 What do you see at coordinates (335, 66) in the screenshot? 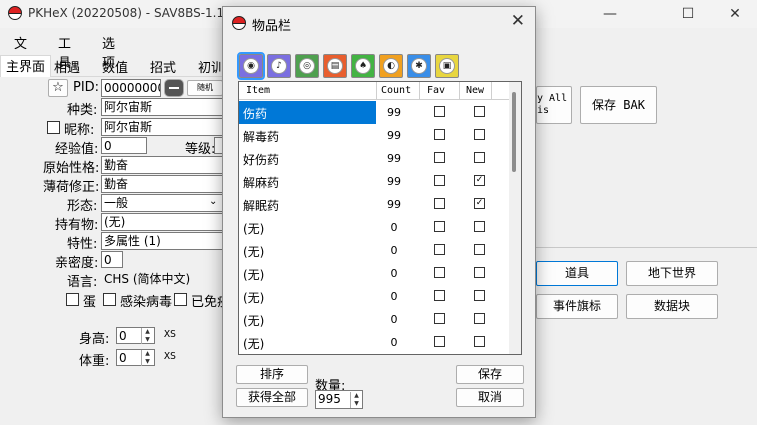
I see `pouch-tab-medicine: ▤` at bounding box center [335, 66].